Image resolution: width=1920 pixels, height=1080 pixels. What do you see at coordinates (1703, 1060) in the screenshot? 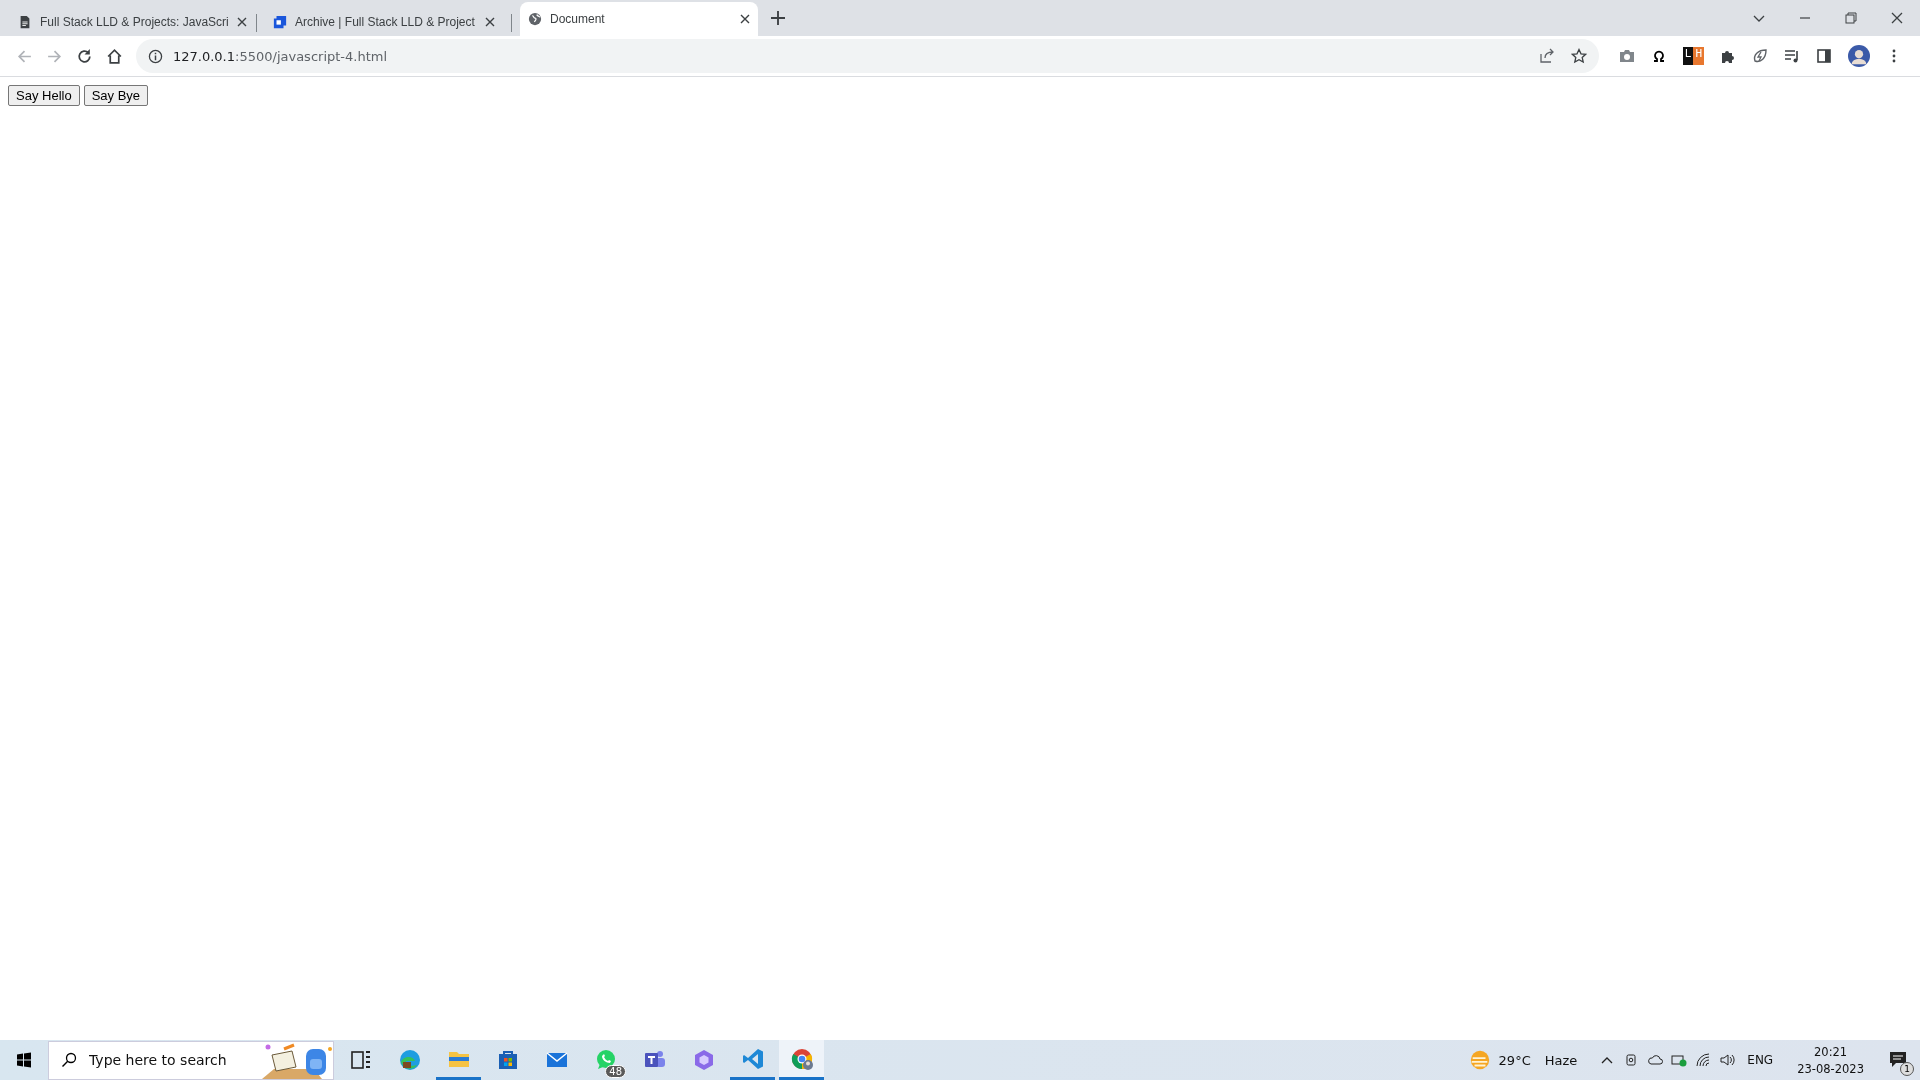
I see `wifi-icon` at bounding box center [1703, 1060].